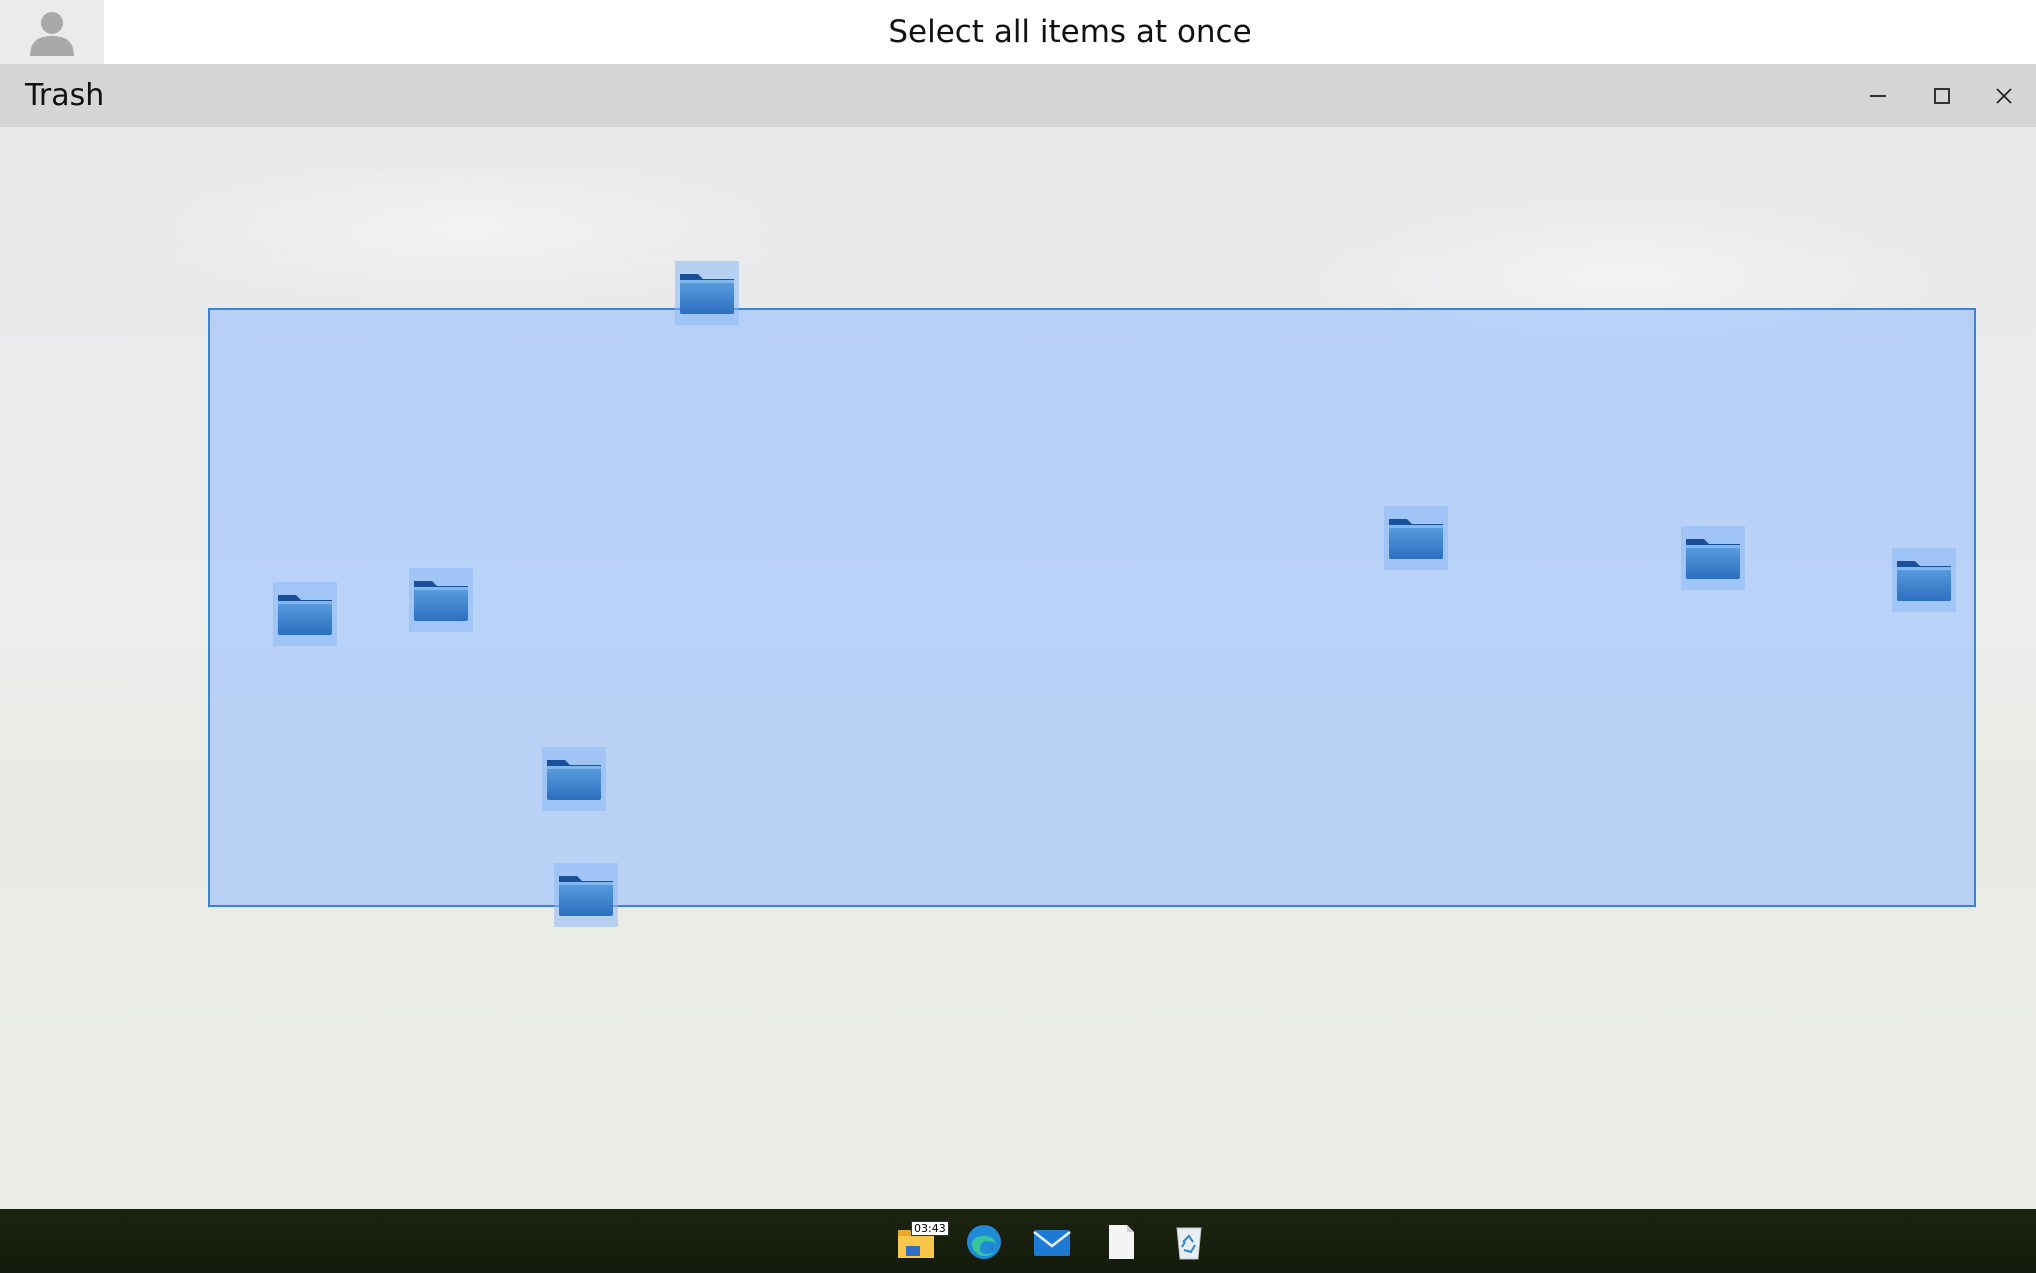 This screenshot has height=1273, width=2036. Describe the element at coordinates (921, 1242) in the screenshot. I see `file-explorer-button: 03:43` at that location.